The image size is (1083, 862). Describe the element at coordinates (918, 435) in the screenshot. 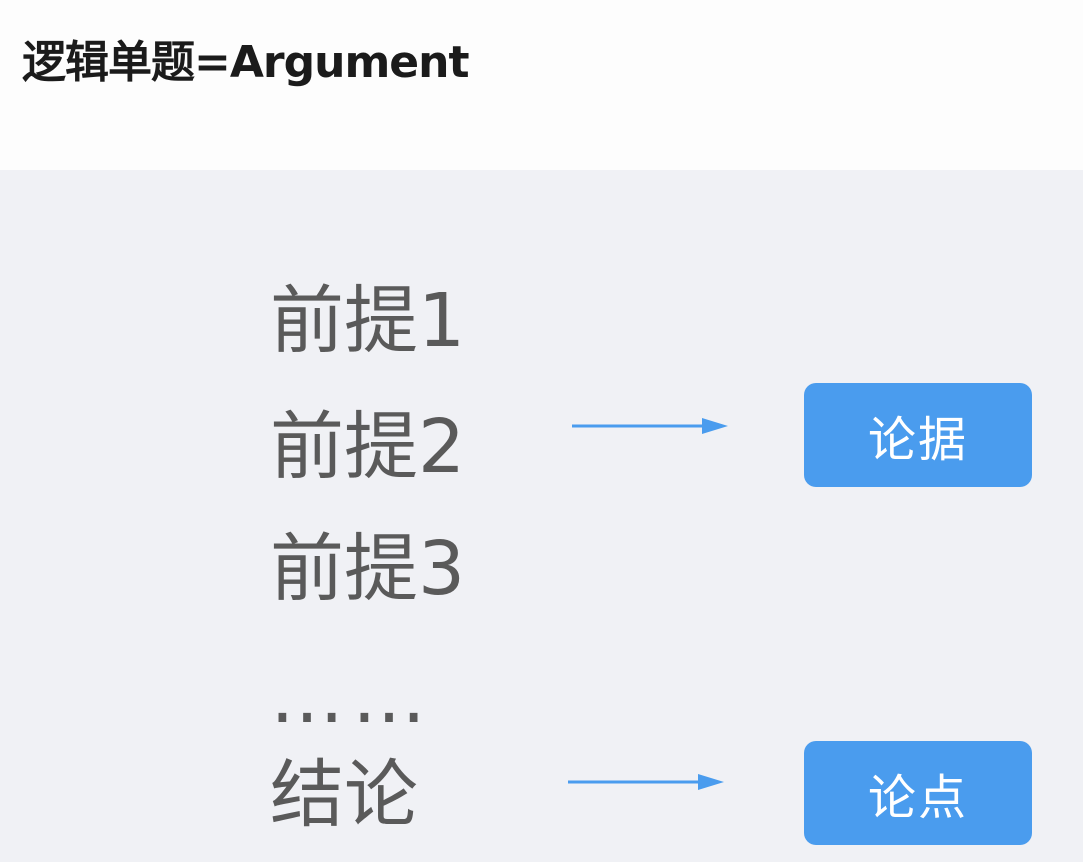

I see `evidence-tag: 论据` at that location.